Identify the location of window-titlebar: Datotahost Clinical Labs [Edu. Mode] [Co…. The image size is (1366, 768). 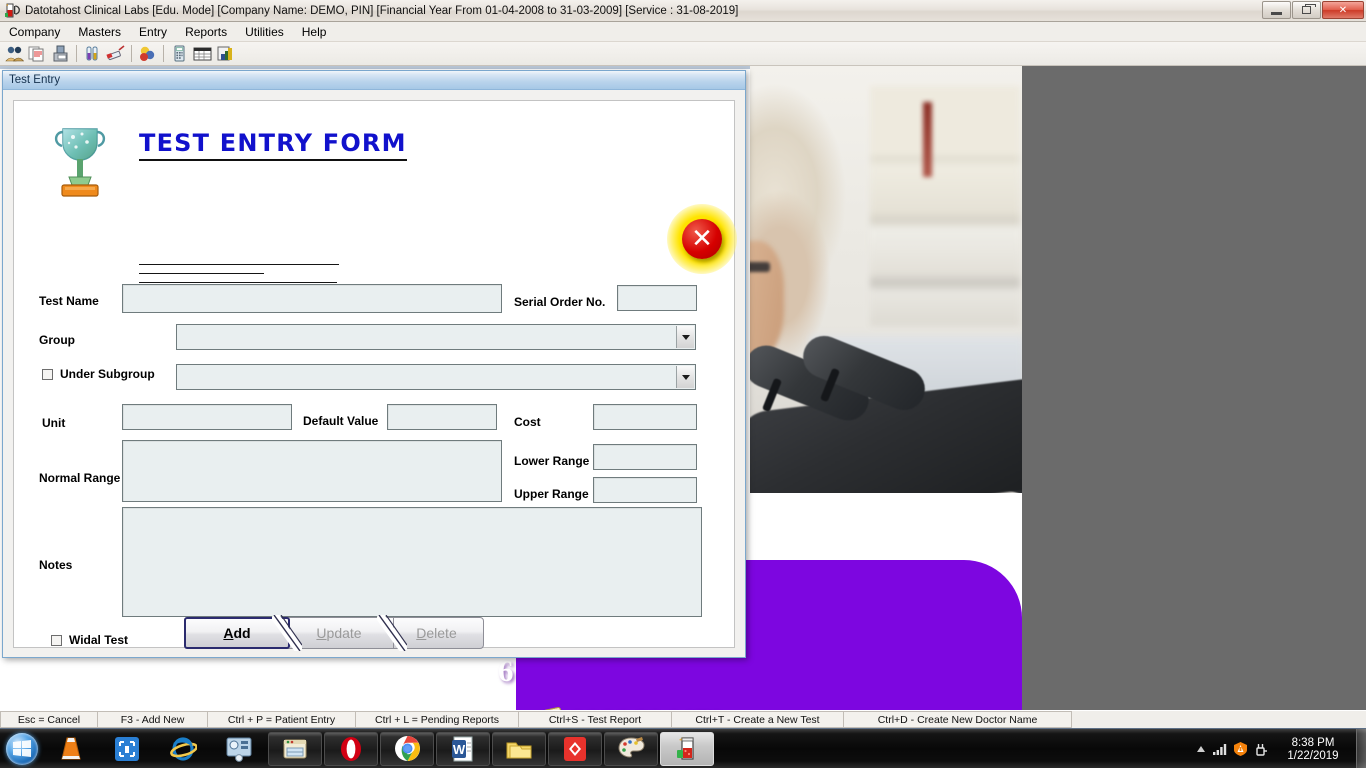
(683, 11).